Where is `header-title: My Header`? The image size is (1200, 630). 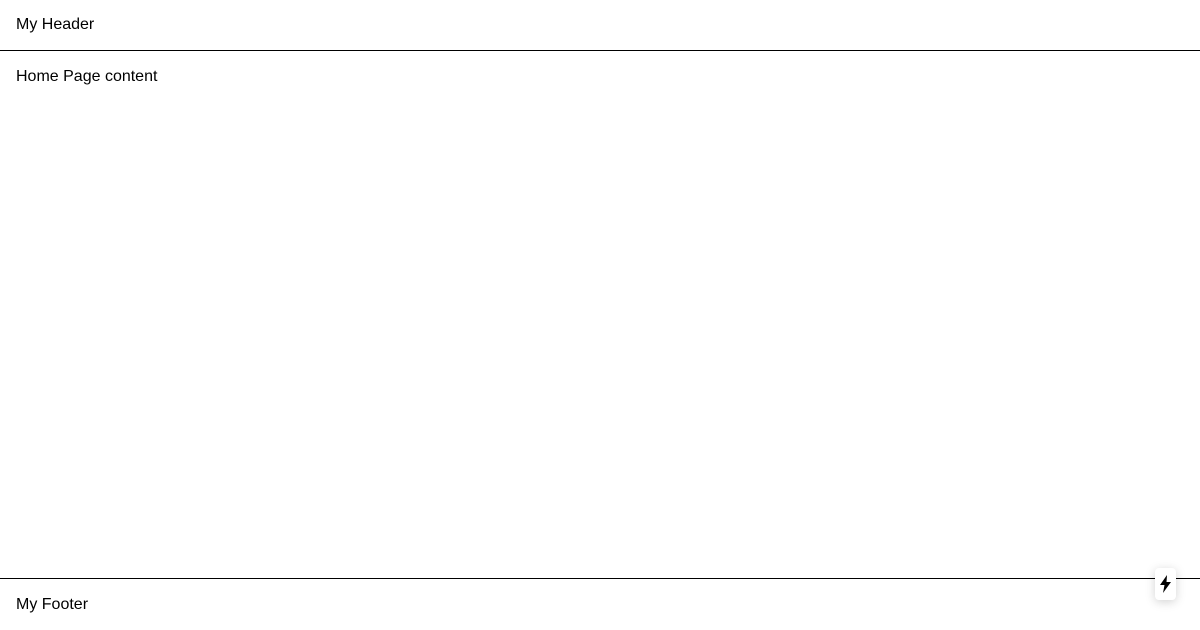 header-title: My Header is located at coordinates (55, 24).